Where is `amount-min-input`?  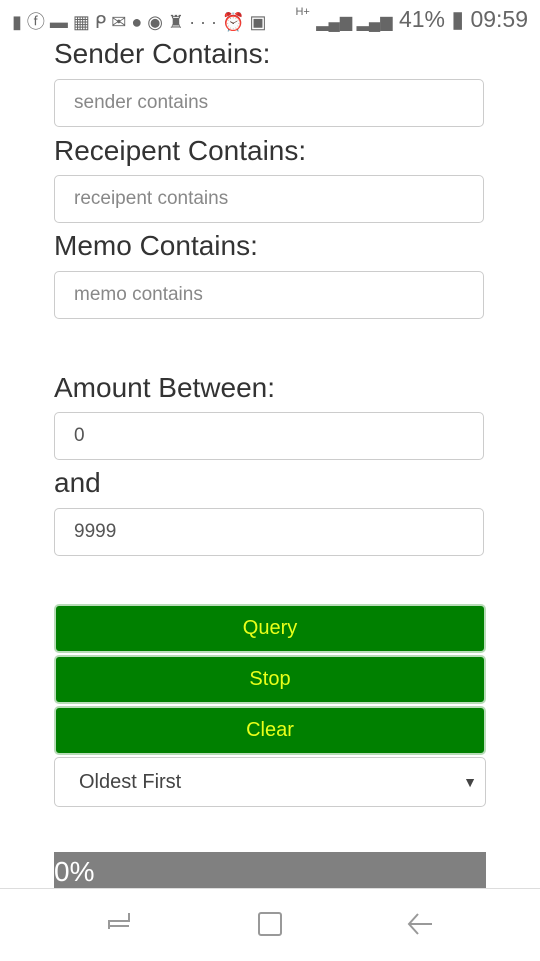 amount-min-input is located at coordinates (269, 436).